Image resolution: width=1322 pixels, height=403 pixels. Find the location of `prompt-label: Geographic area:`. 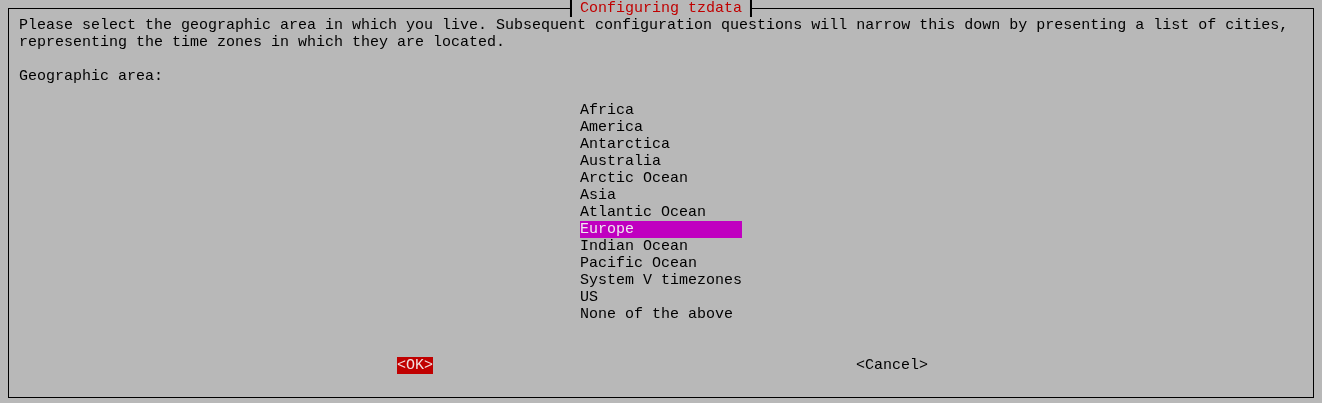

prompt-label: Geographic area: is located at coordinates (92, 76).